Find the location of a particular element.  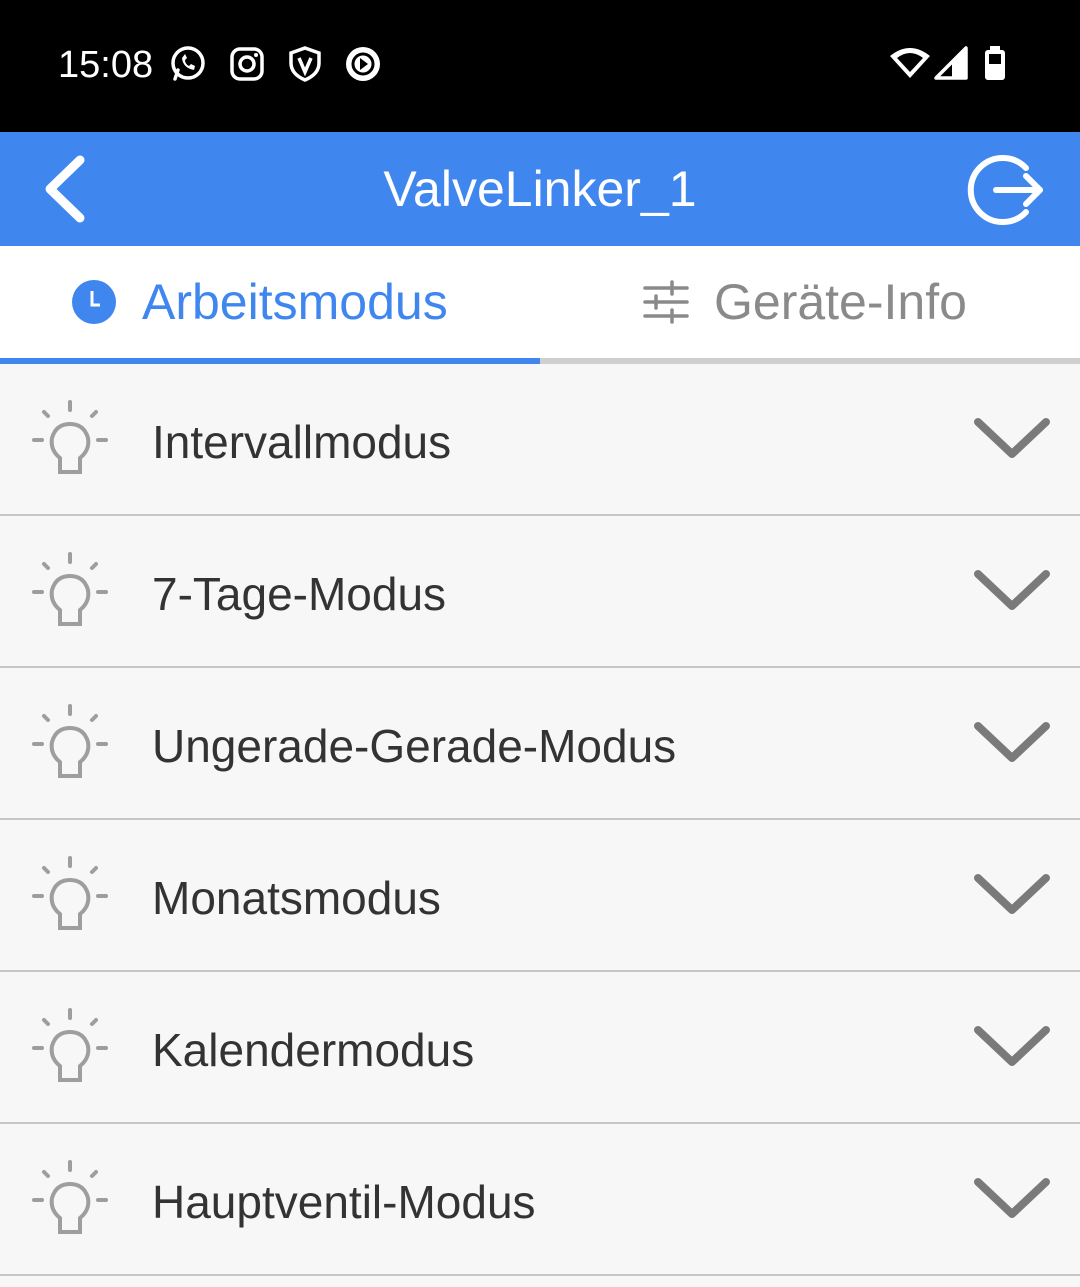

page-title: ValveLinker_1 is located at coordinates (540, 189).